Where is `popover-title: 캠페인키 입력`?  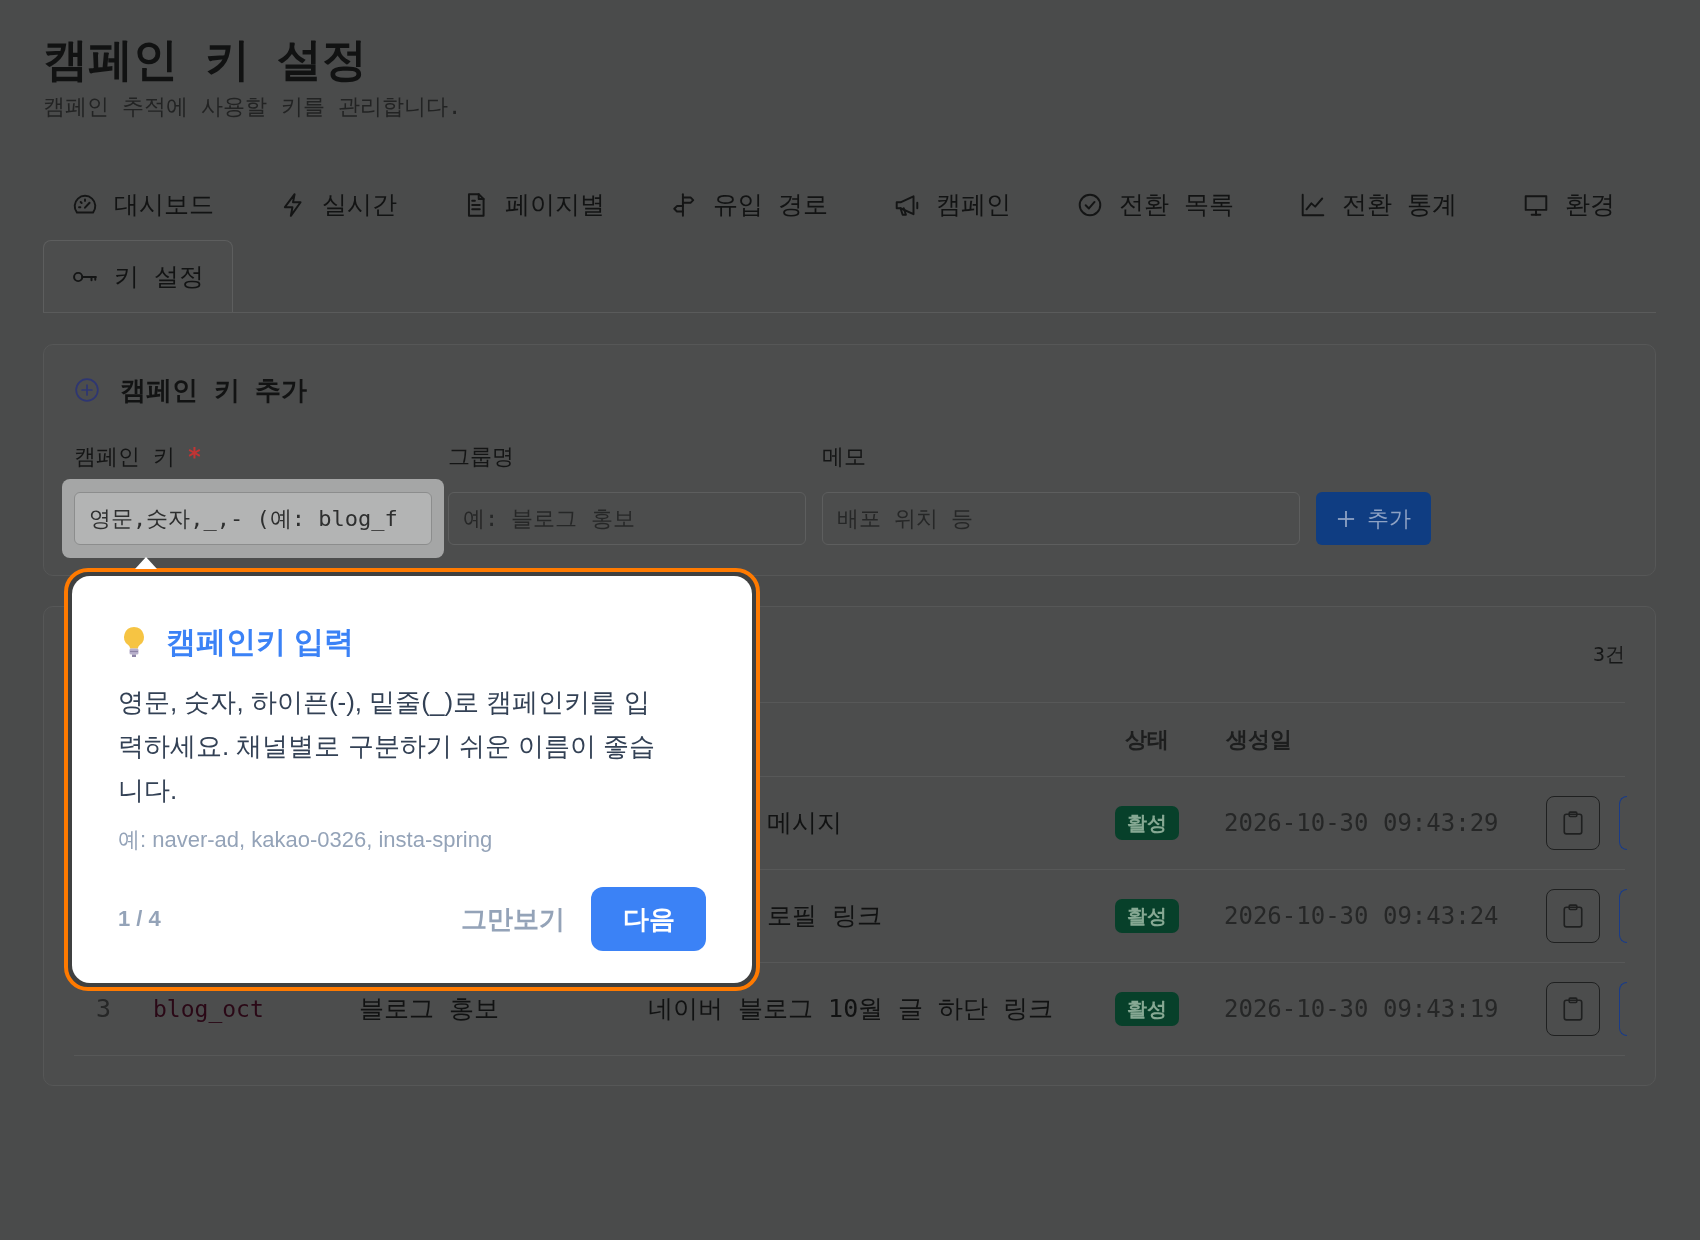
popover-title: 캠페인키 입력 is located at coordinates (260, 642).